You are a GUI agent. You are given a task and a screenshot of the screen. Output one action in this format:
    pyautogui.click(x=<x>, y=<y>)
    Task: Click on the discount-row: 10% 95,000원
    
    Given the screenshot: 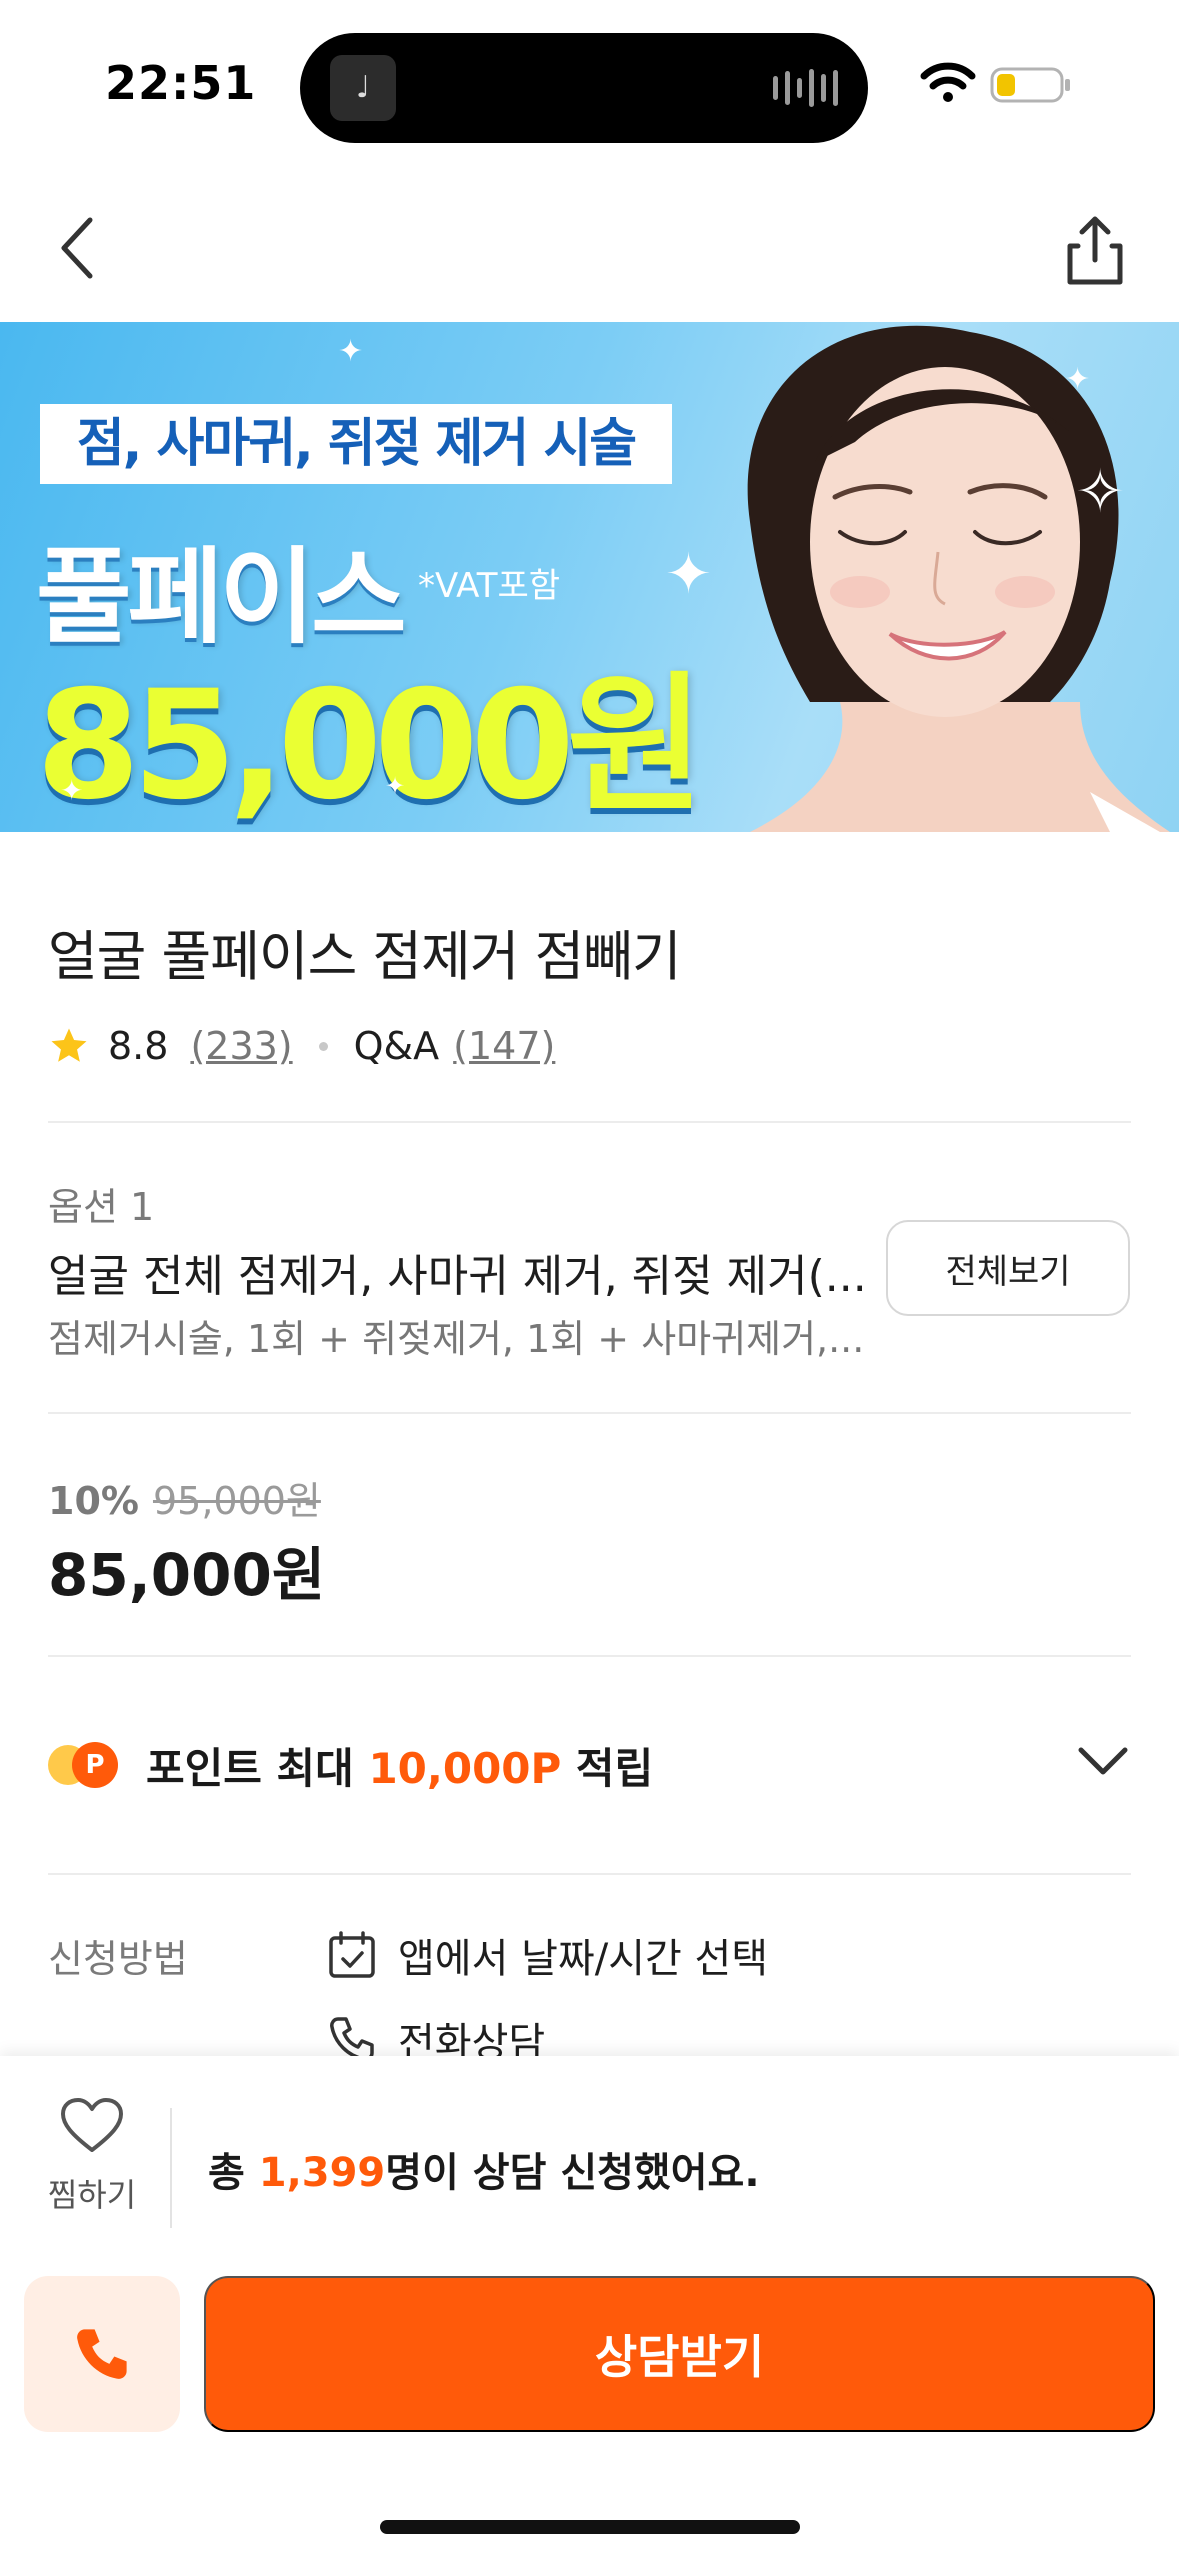 What is the action you would take?
    pyautogui.click(x=184, y=1497)
    